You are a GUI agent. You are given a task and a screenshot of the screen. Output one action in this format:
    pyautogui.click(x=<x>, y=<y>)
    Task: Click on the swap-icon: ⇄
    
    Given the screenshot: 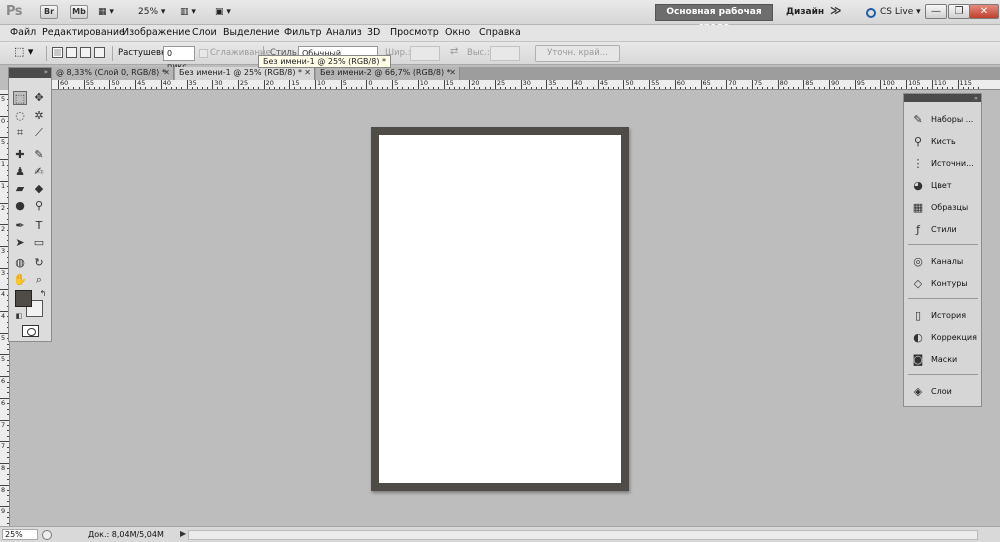 What is the action you would take?
    pyautogui.click(x=454, y=51)
    